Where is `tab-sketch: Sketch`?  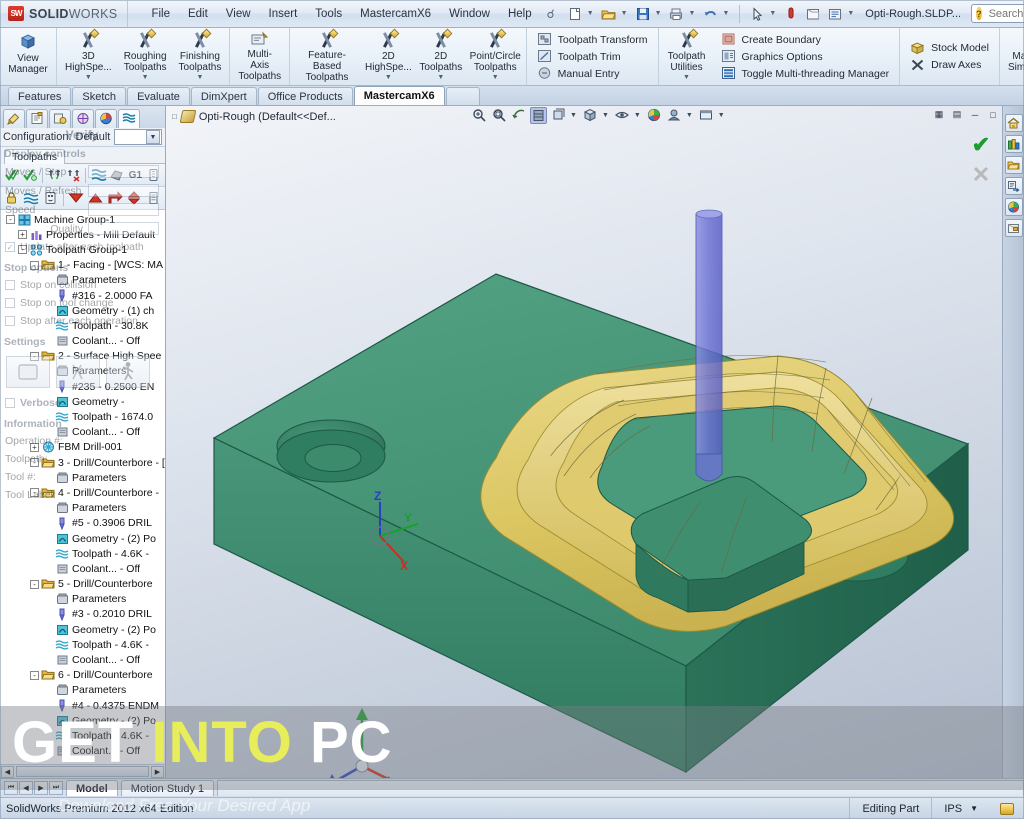 tab-sketch: Sketch is located at coordinates (99, 96).